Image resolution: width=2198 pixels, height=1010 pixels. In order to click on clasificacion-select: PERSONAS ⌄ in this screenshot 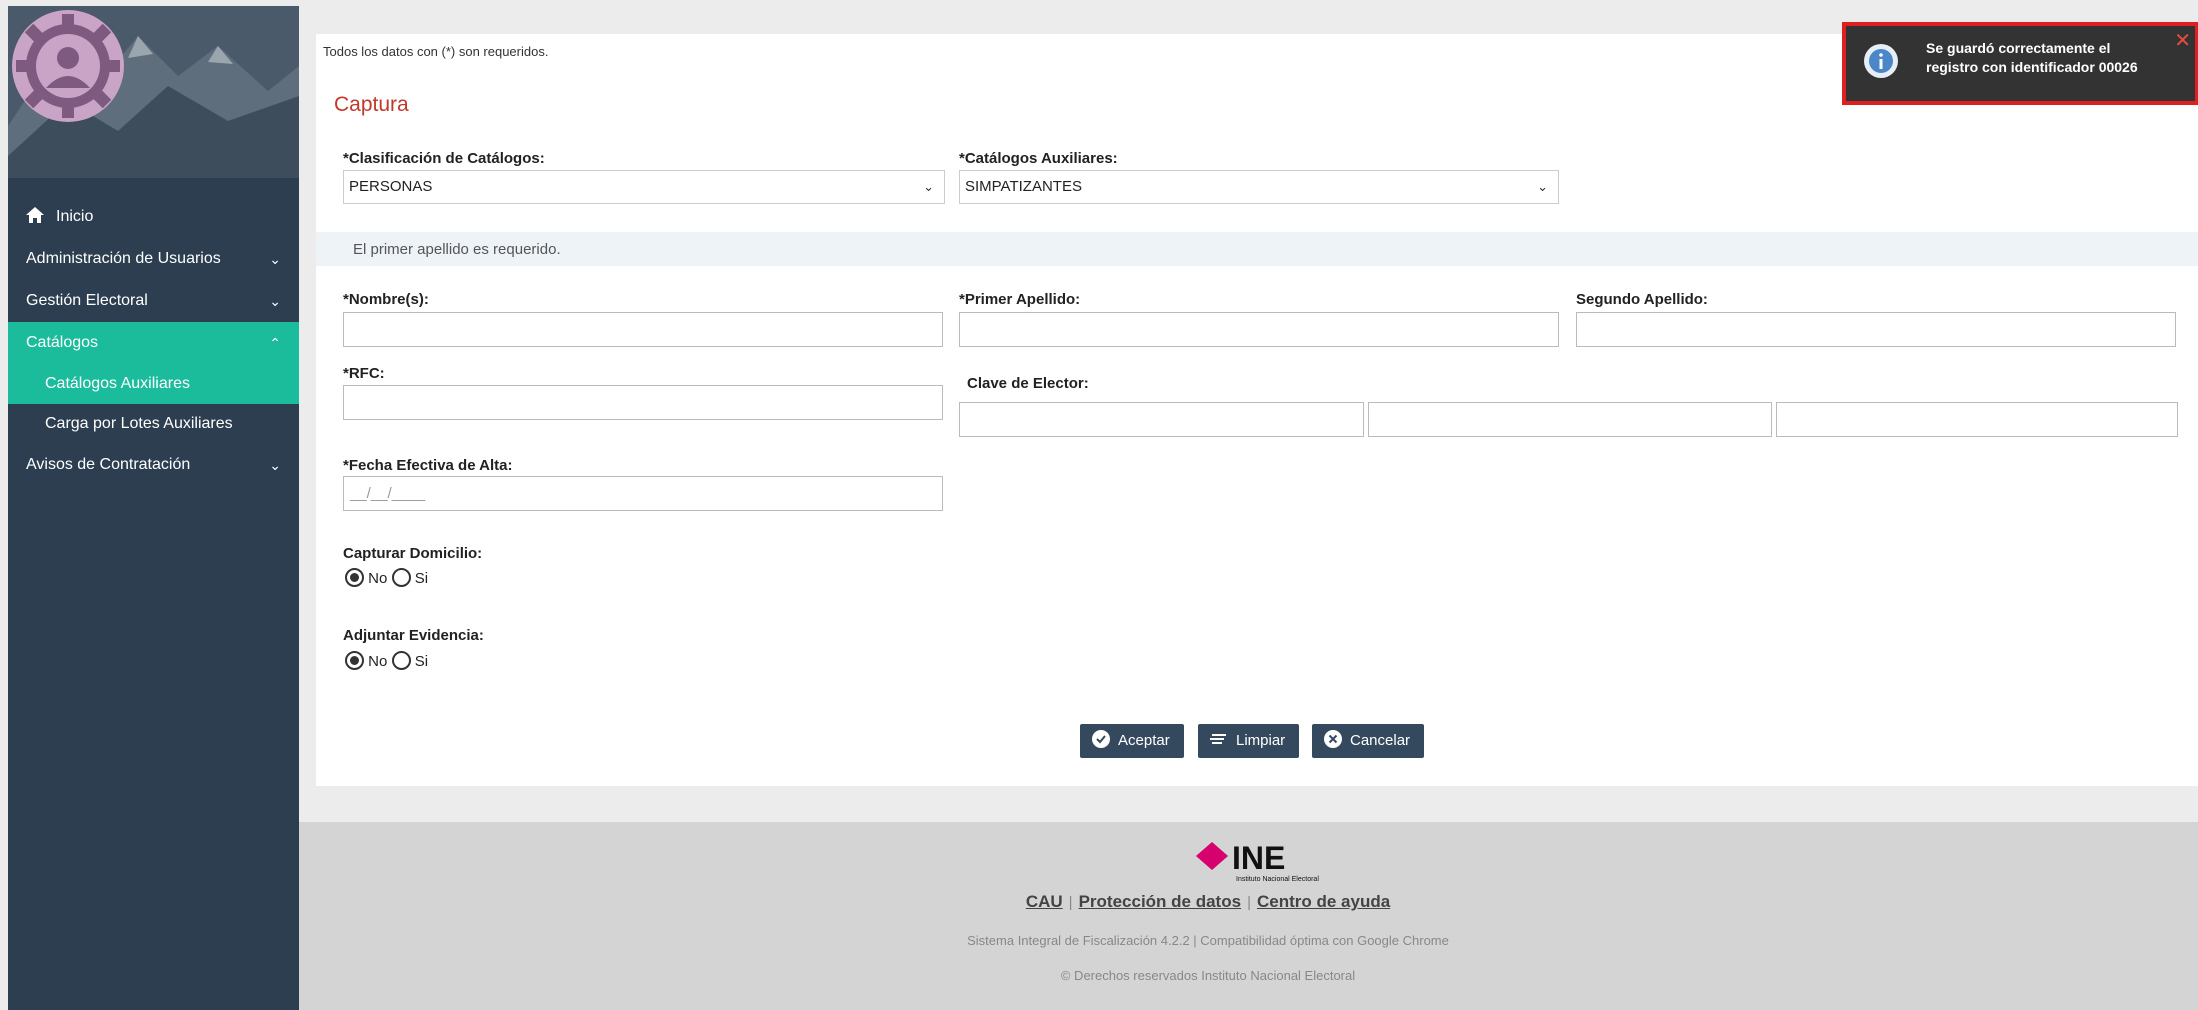, I will do `click(644, 187)`.